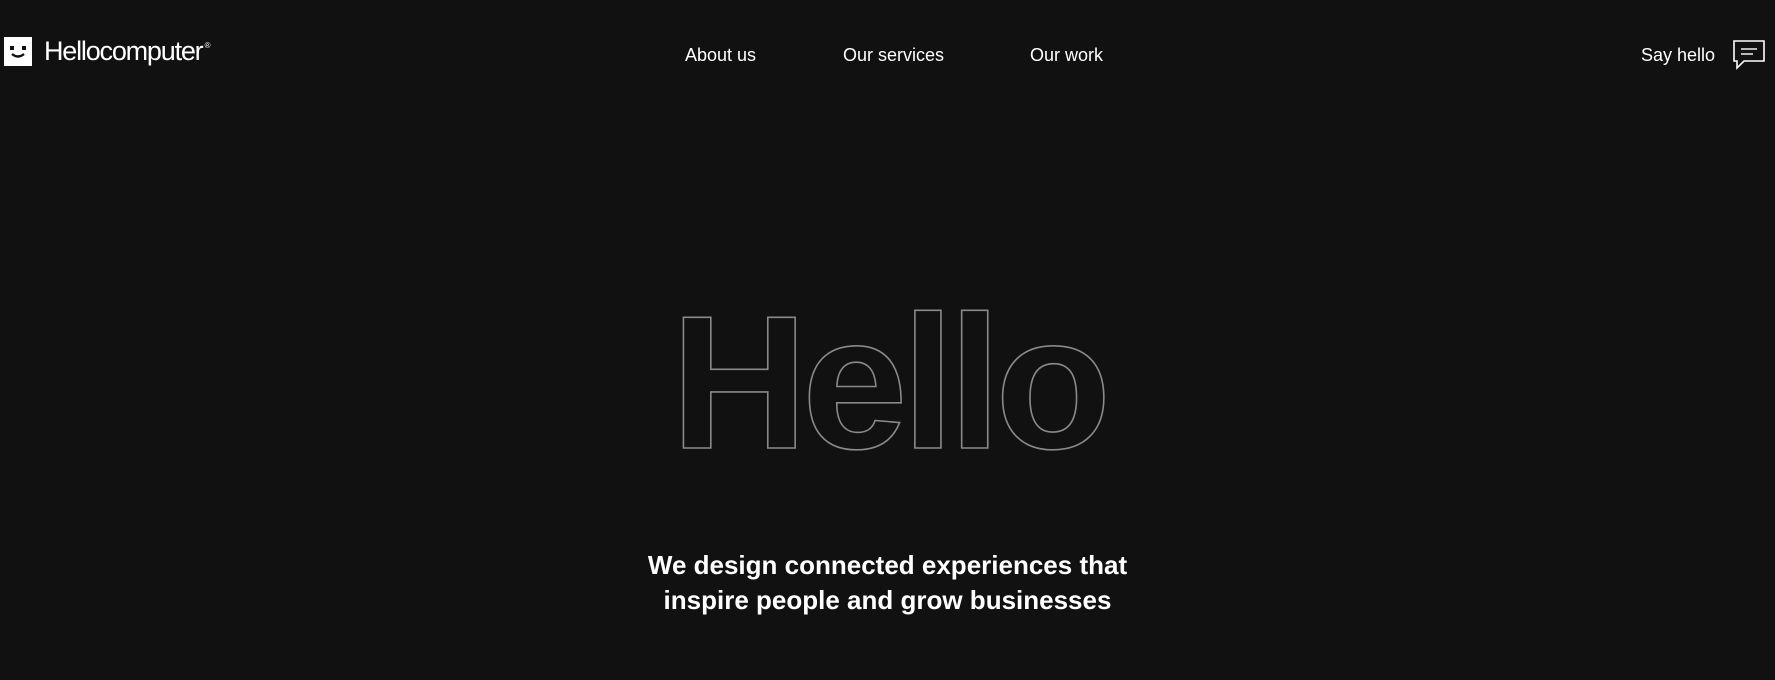 The image size is (1775, 680). What do you see at coordinates (887, 600) in the screenshot?
I see `tagline-line-2: inspire people and grow businesses` at bounding box center [887, 600].